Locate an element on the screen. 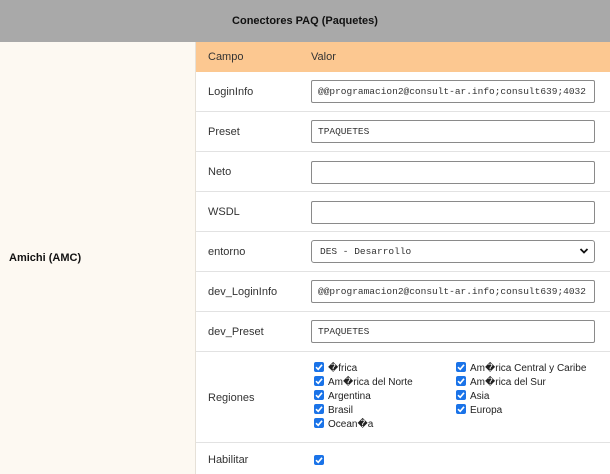 The height and width of the screenshot is (474, 610). column-header-valor: Valor is located at coordinates (323, 57).